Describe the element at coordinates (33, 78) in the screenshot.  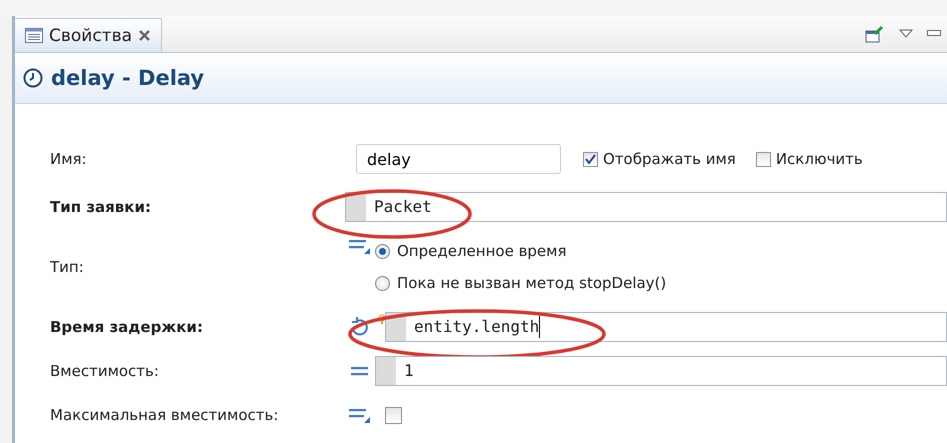
I see `clock-icon` at that location.